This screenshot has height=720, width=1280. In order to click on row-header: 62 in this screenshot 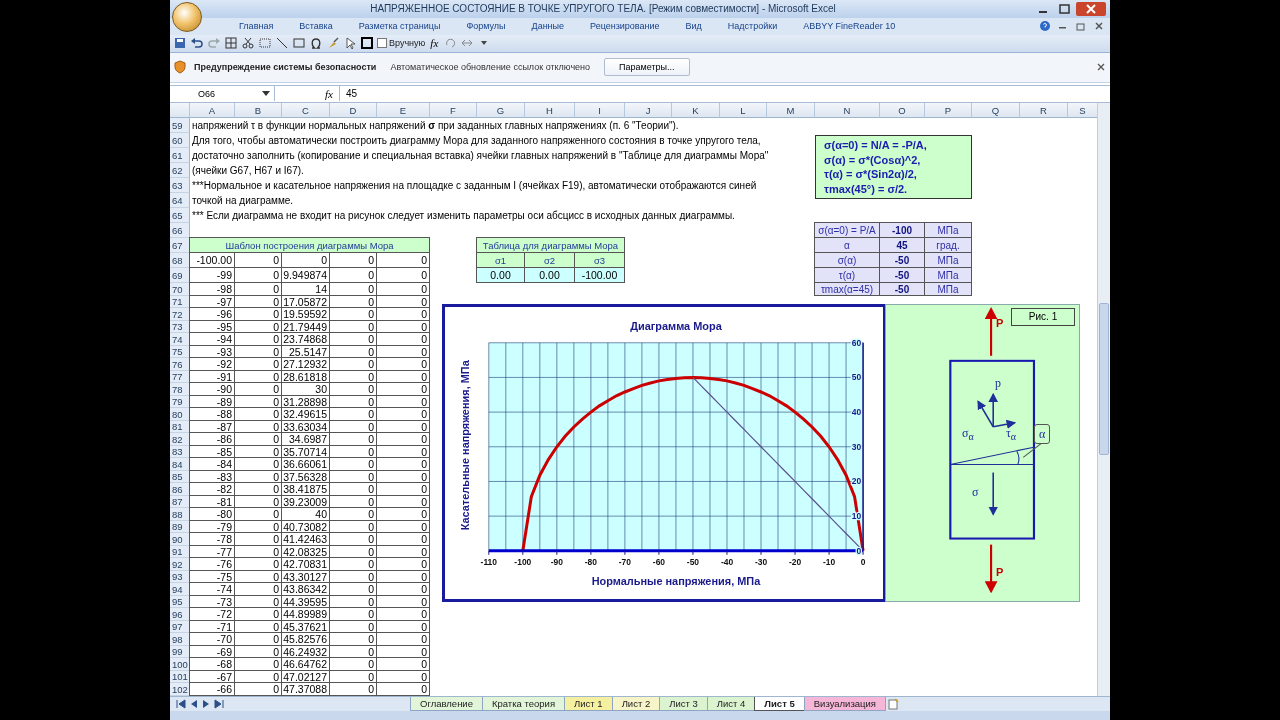, I will do `click(180, 171)`.